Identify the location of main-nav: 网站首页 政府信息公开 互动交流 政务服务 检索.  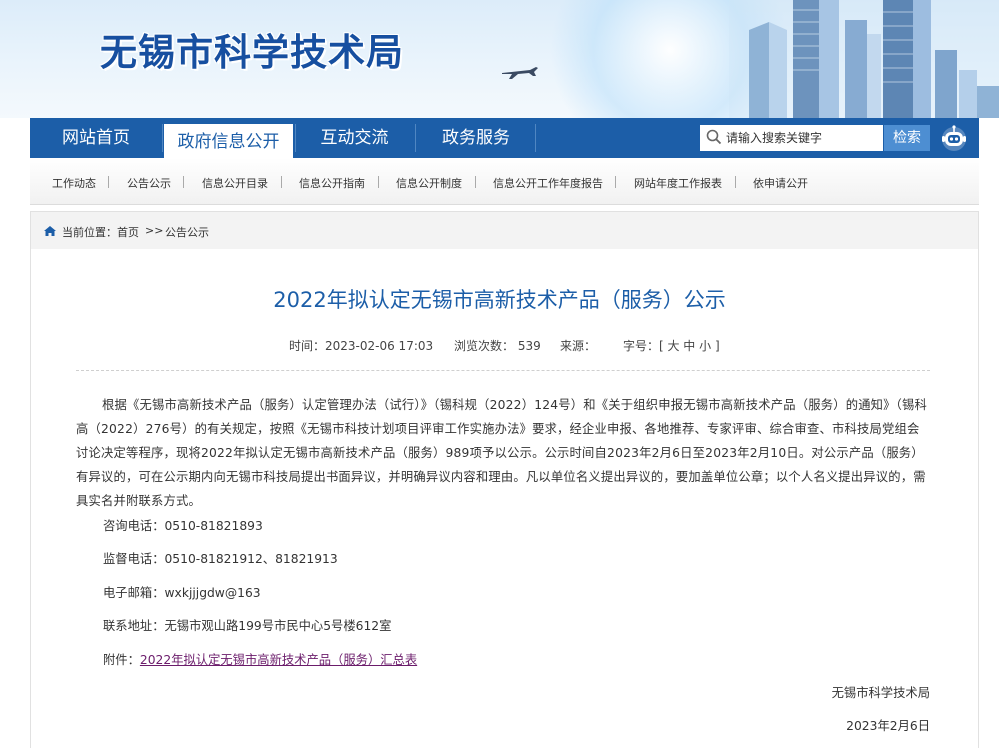
(504, 139).